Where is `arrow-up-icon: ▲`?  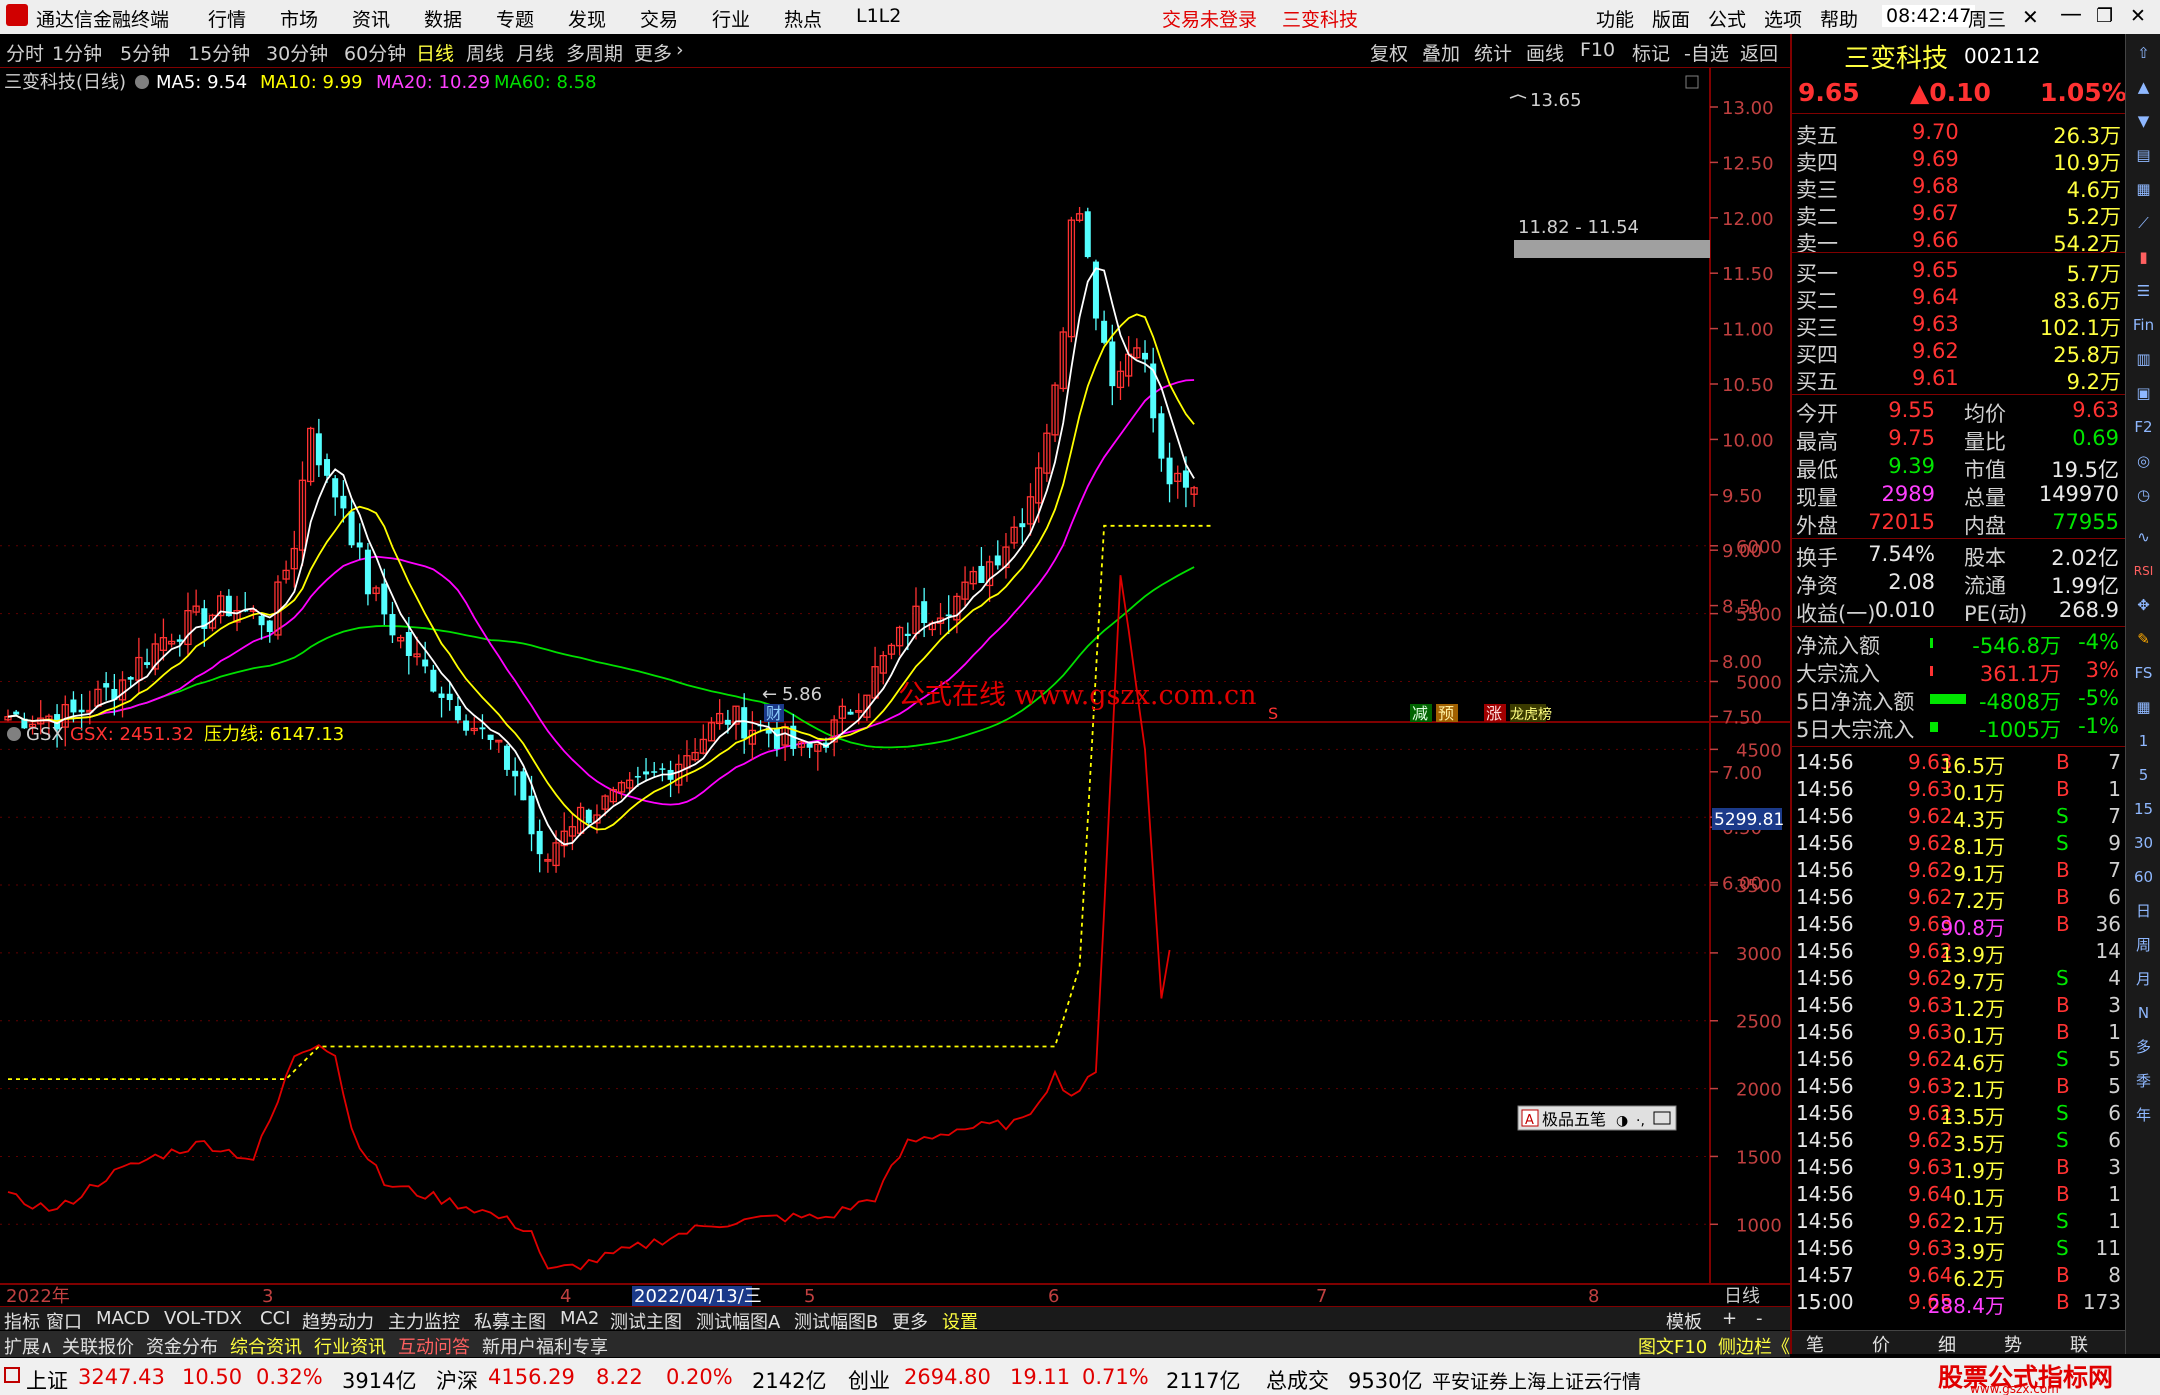 arrow-up-icon: ▲ is located at coordinates (2143, 87).